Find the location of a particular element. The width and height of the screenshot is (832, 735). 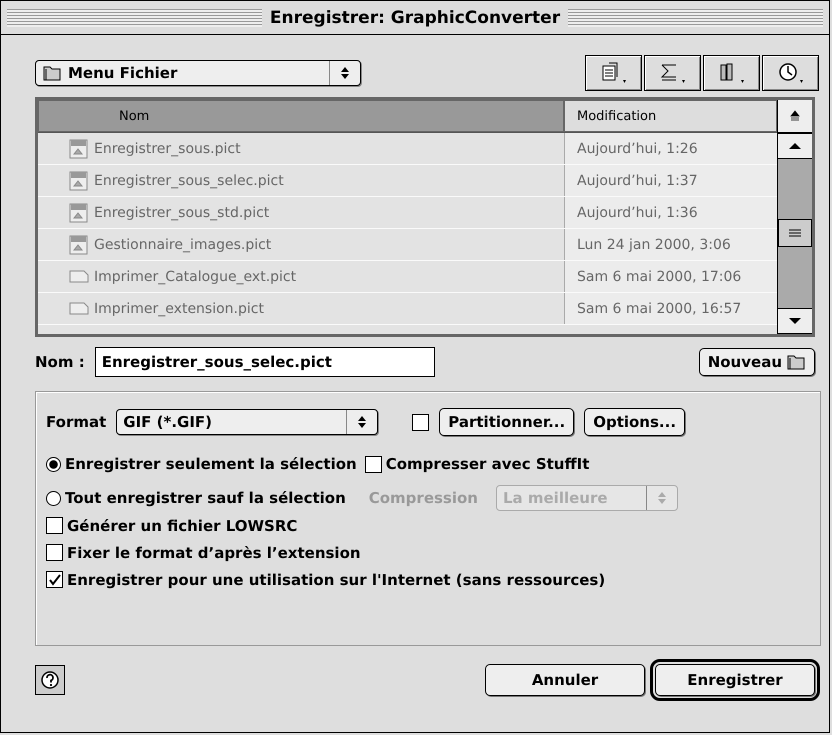

pict-file-icon is located at coordinates (79, 245).